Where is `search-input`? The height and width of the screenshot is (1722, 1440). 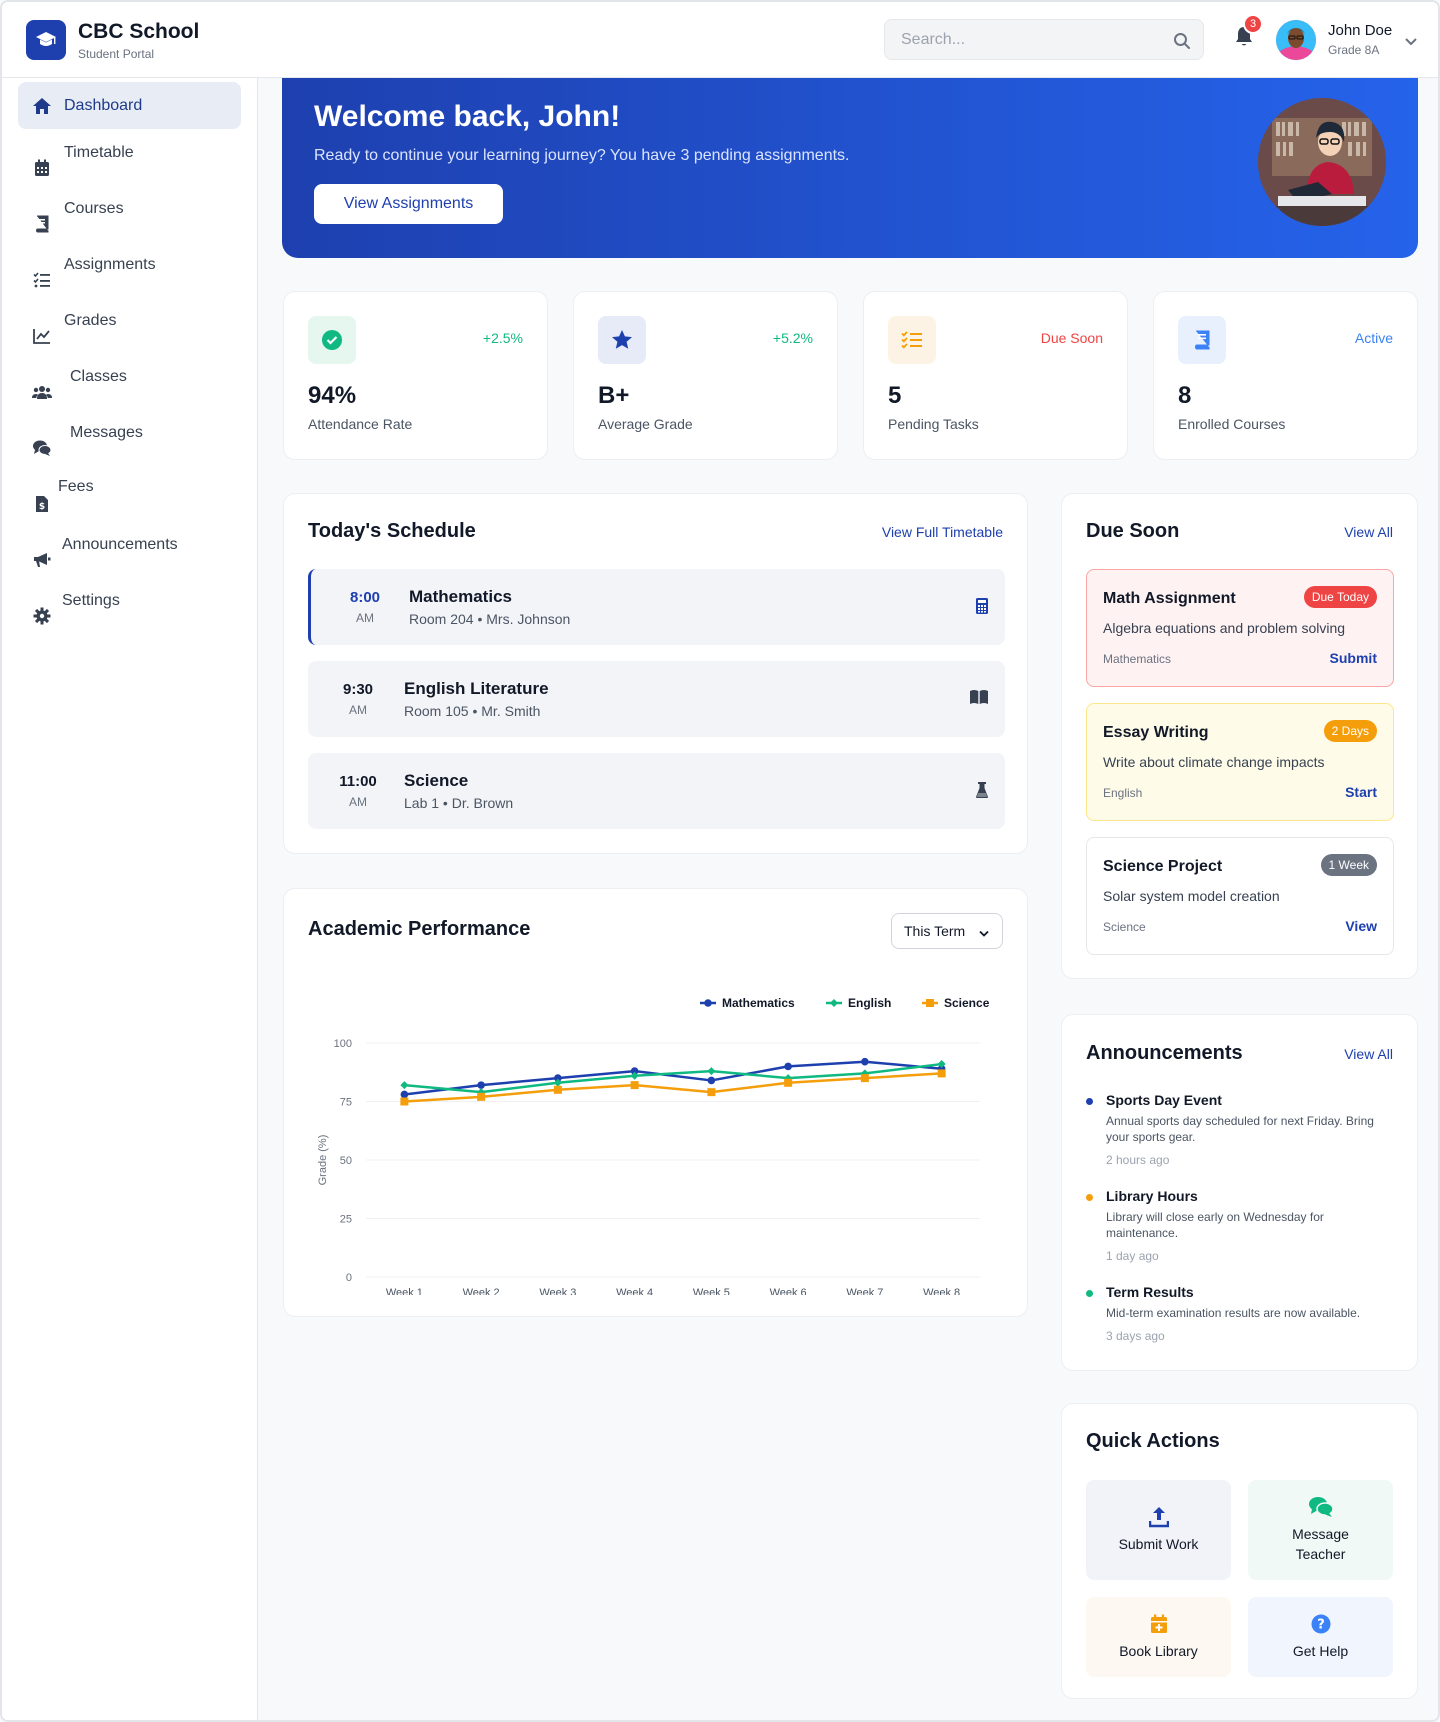 search-input is located at coordinates (1044, 39).